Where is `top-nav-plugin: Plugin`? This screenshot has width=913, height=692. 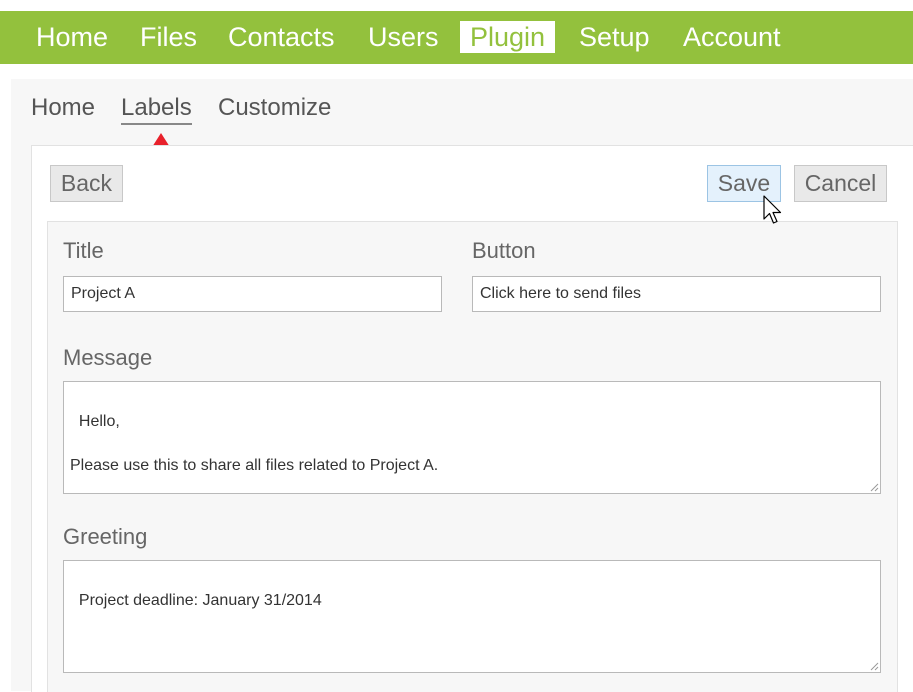 top-nav-plugin: Plugin is located at coordinates (508, 37).